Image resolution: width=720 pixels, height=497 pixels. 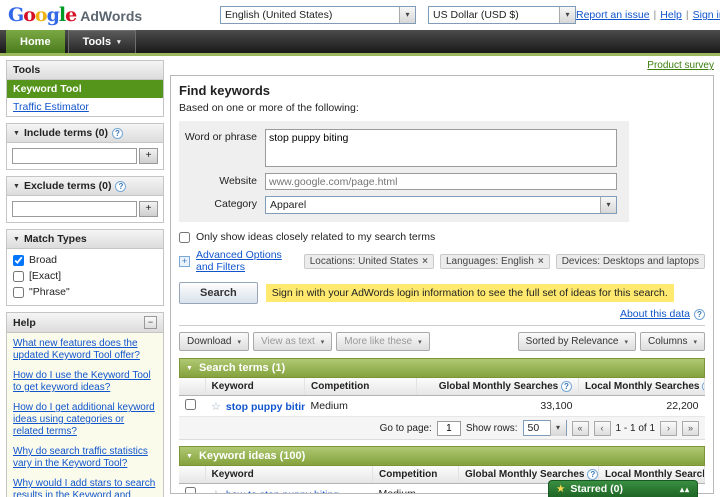 I want to click on search-button: Search, so click(x=218, y=293).